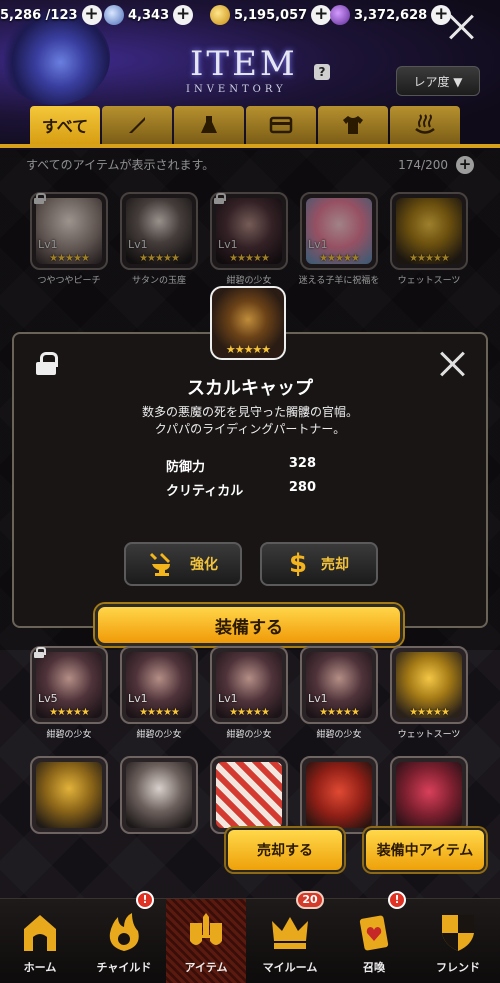  What do you see at coordinates (322, 72) in the screenshot?
I see `help-icon: ?` at bounding box center [322, 72].